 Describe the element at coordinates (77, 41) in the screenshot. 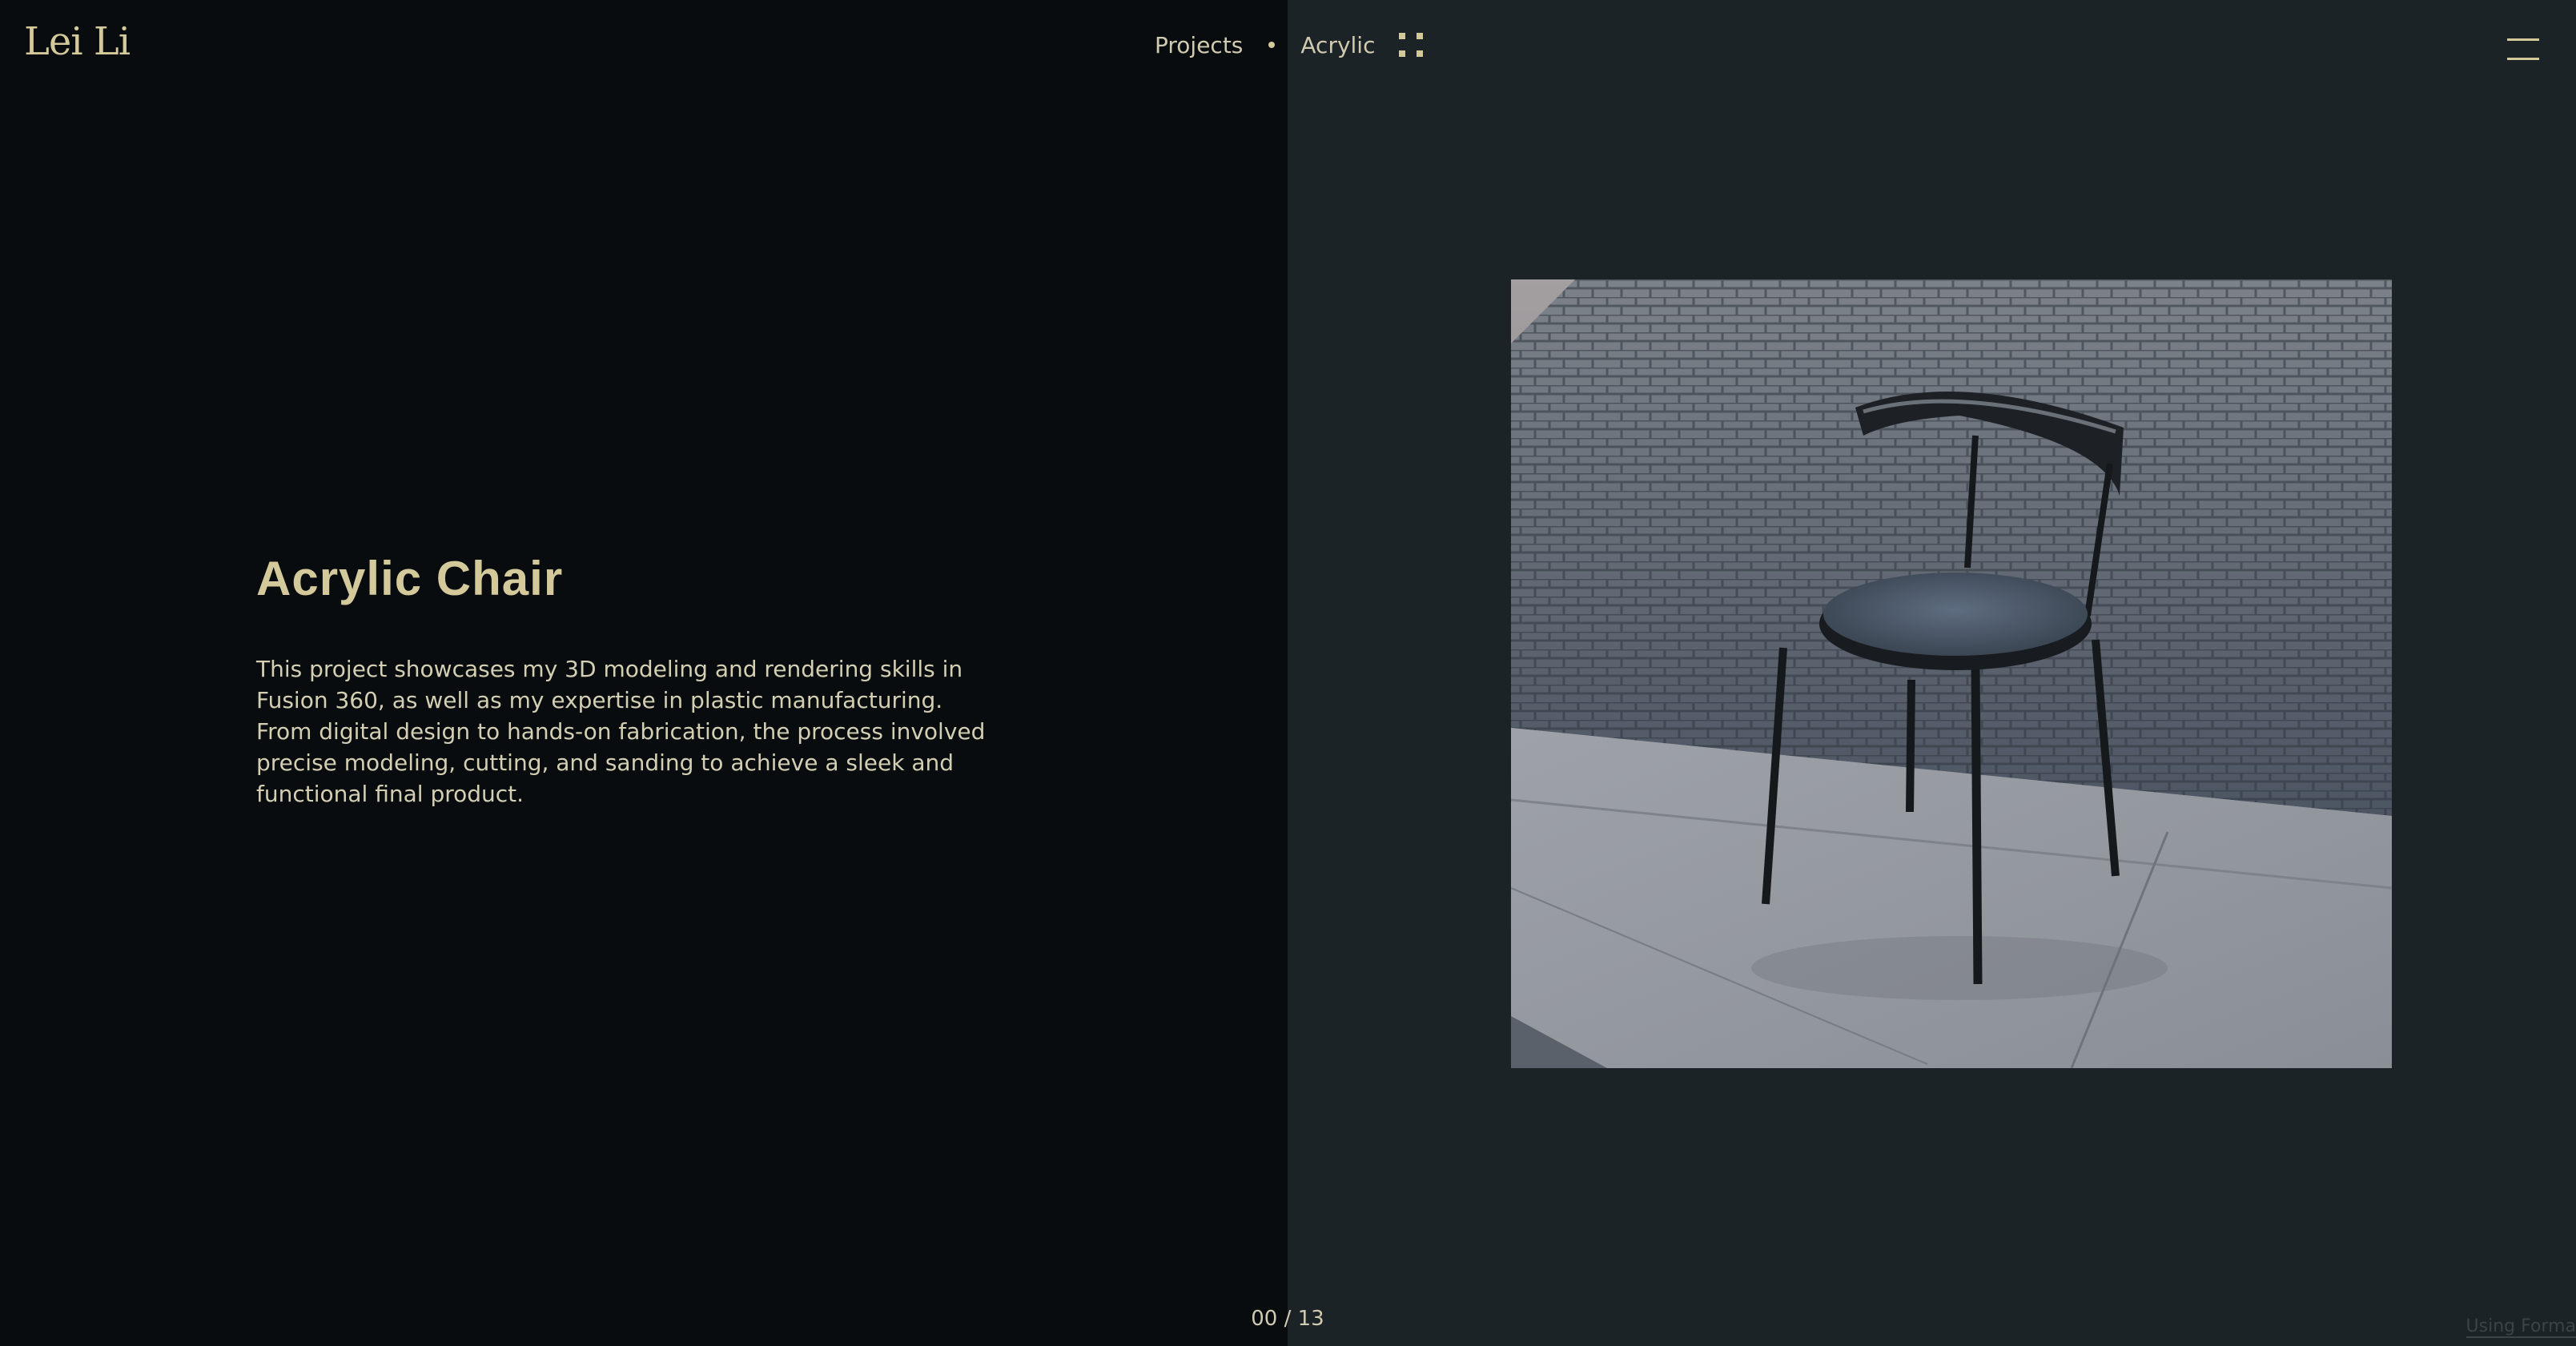

I see `site-logo: Lei Li` at that location.